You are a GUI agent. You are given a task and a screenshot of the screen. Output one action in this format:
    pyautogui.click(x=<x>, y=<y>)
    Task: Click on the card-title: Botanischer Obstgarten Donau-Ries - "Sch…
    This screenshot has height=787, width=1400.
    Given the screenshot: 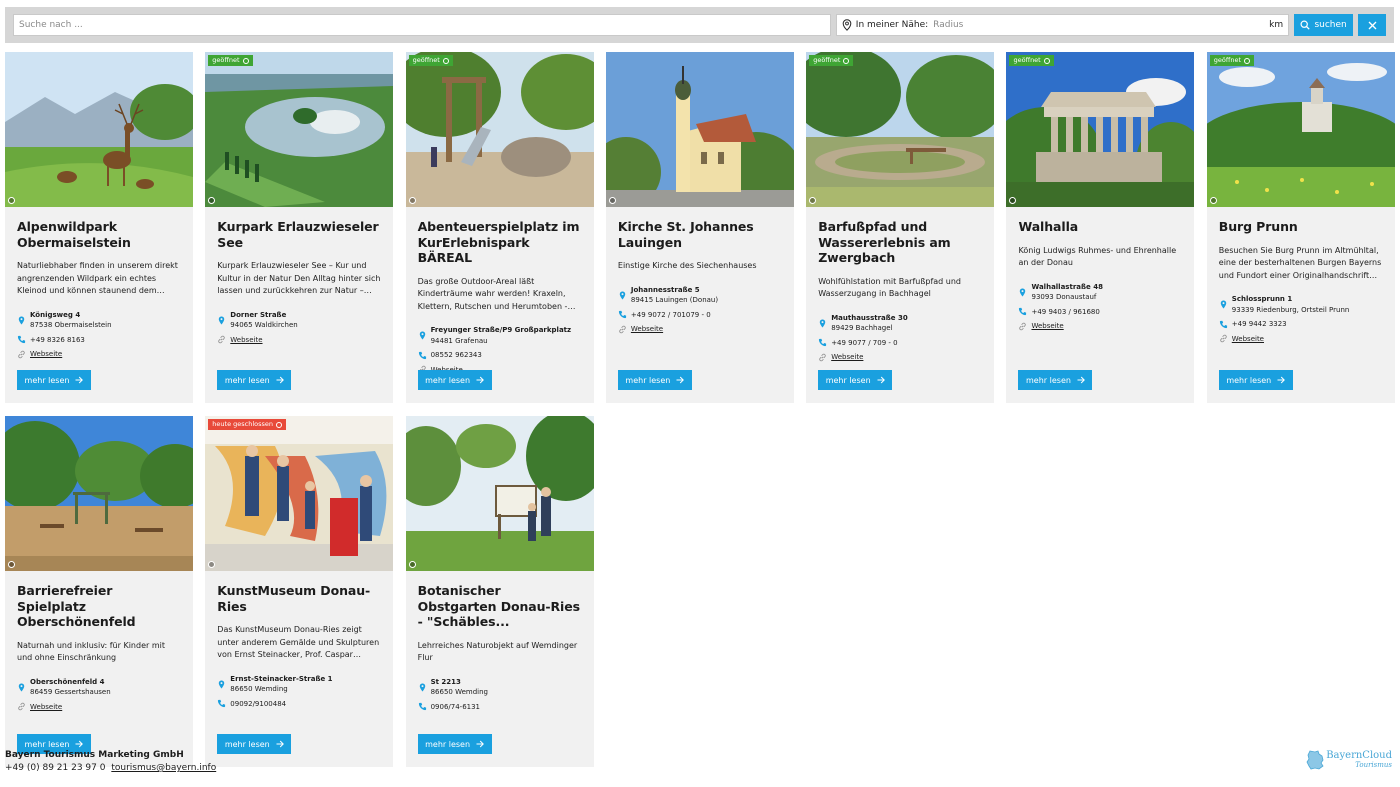 What is the action you would take?
    pyautogui.click(x=500, y=606)
    